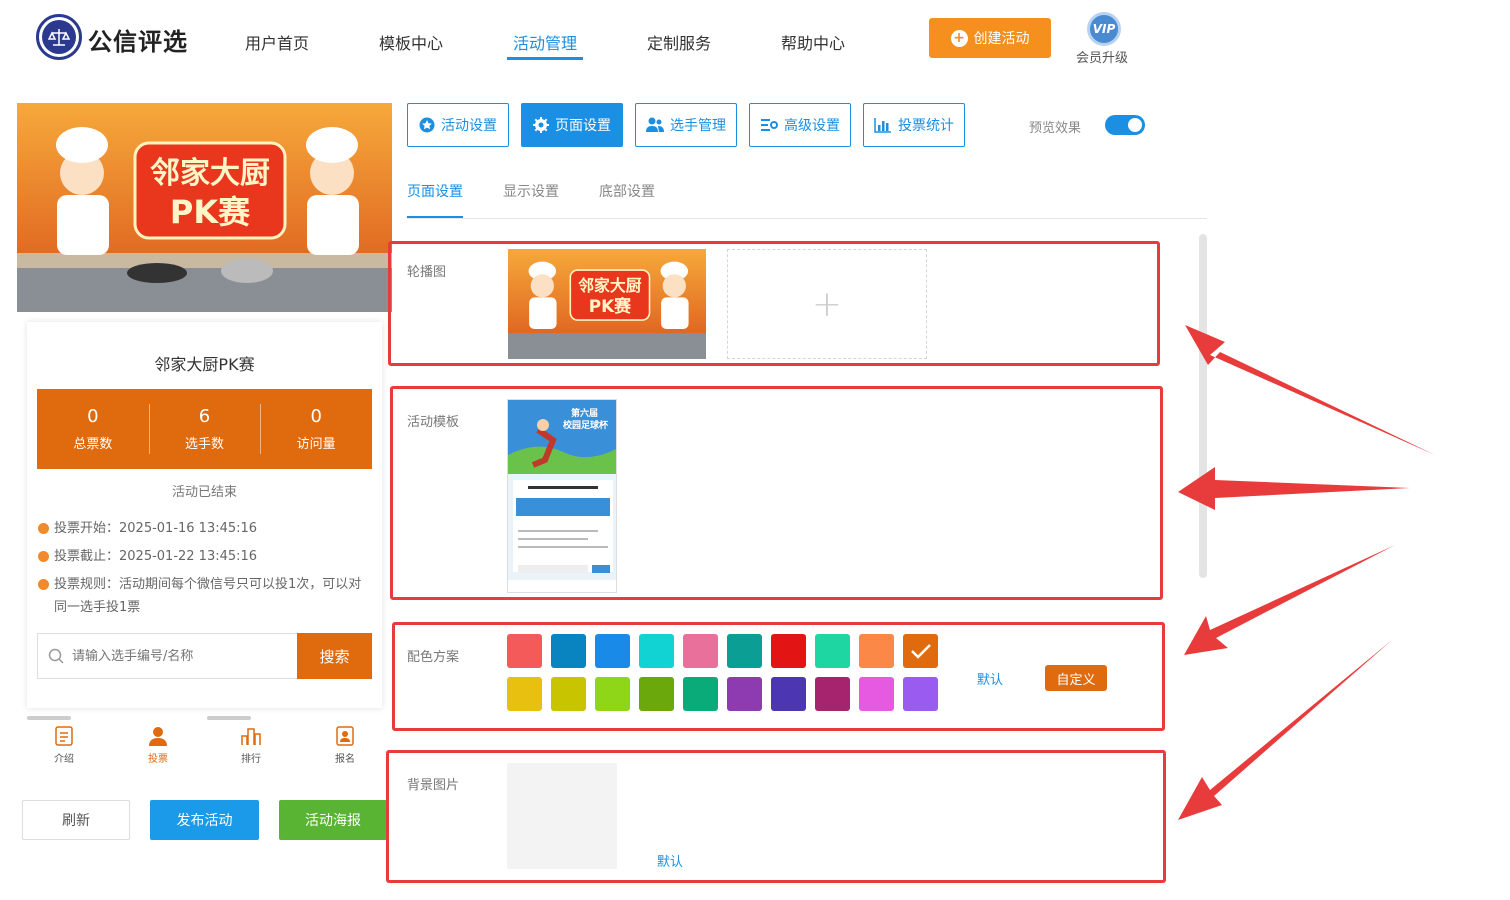 Image resolution: width=1510 pixels, height=900 pixels. I want to click on nav-templates: 模板中心, so click(411, 42).